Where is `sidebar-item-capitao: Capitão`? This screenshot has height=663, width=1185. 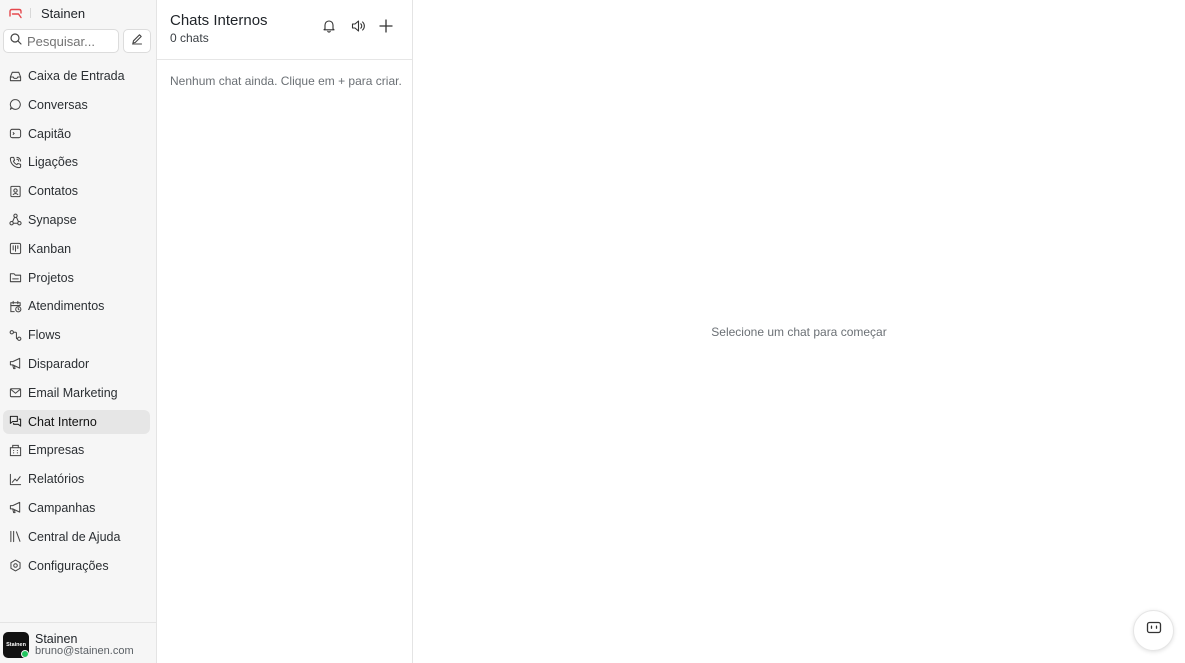
sidebar-item-capitao: Capitão is located at coordinates (76, 134).